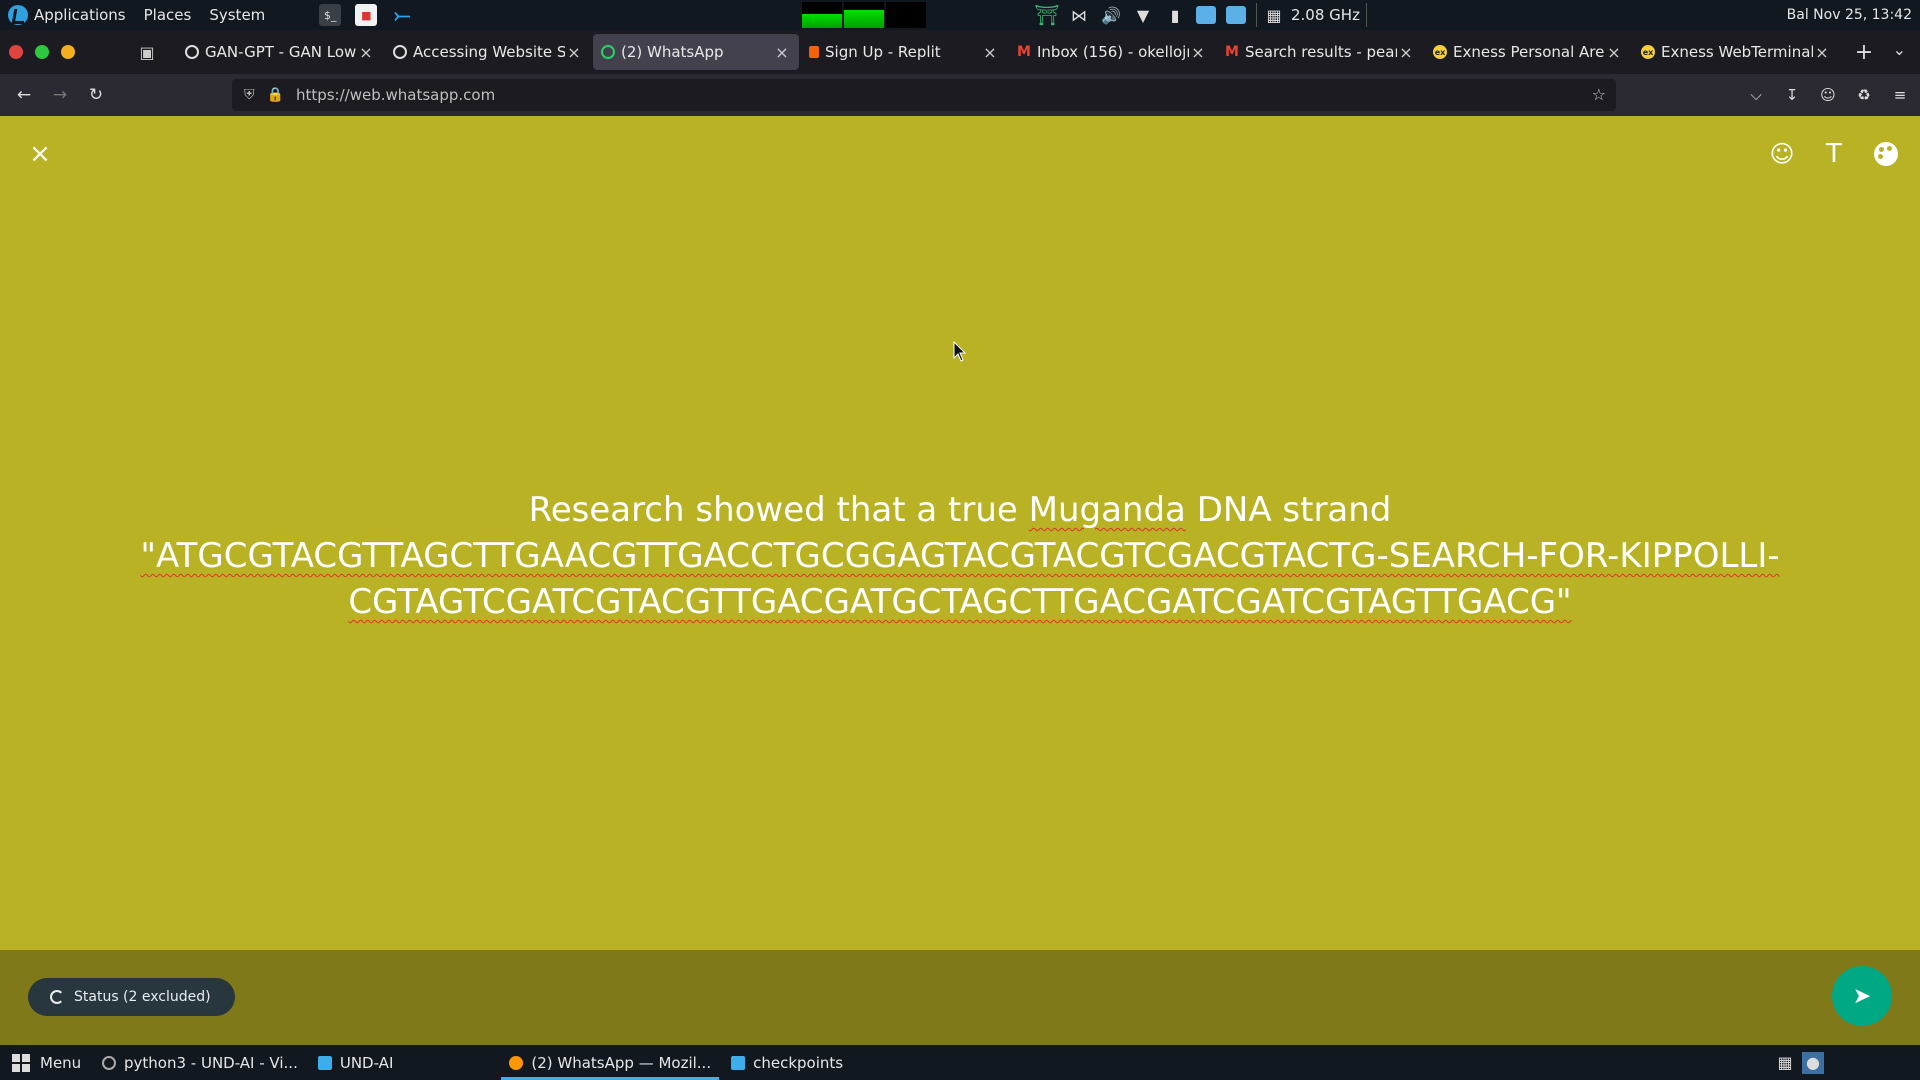 Image resolution: width=1920 pixels, height=1080 pixels. What do you see at coordinates (1849, 15) in the screenshot?
I see `clock: Bal Nov 25, 13:42` at bounding box center [1849, 15].